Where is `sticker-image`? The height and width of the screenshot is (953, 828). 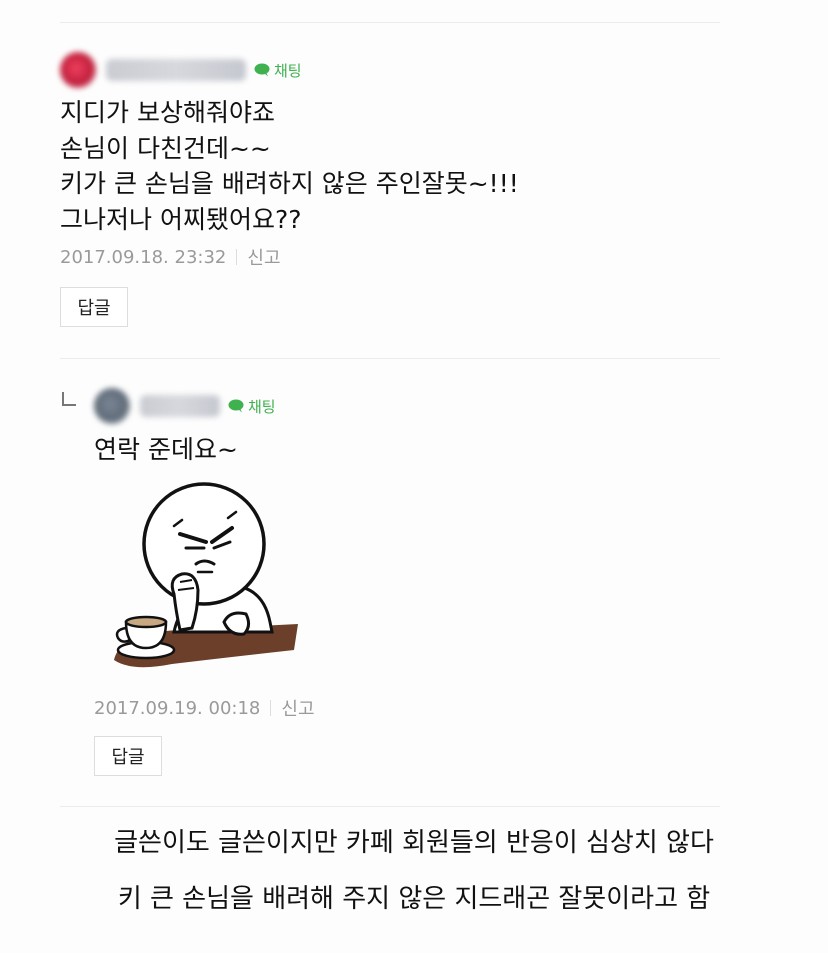
sticker-image is located at coordinates (206, 575).